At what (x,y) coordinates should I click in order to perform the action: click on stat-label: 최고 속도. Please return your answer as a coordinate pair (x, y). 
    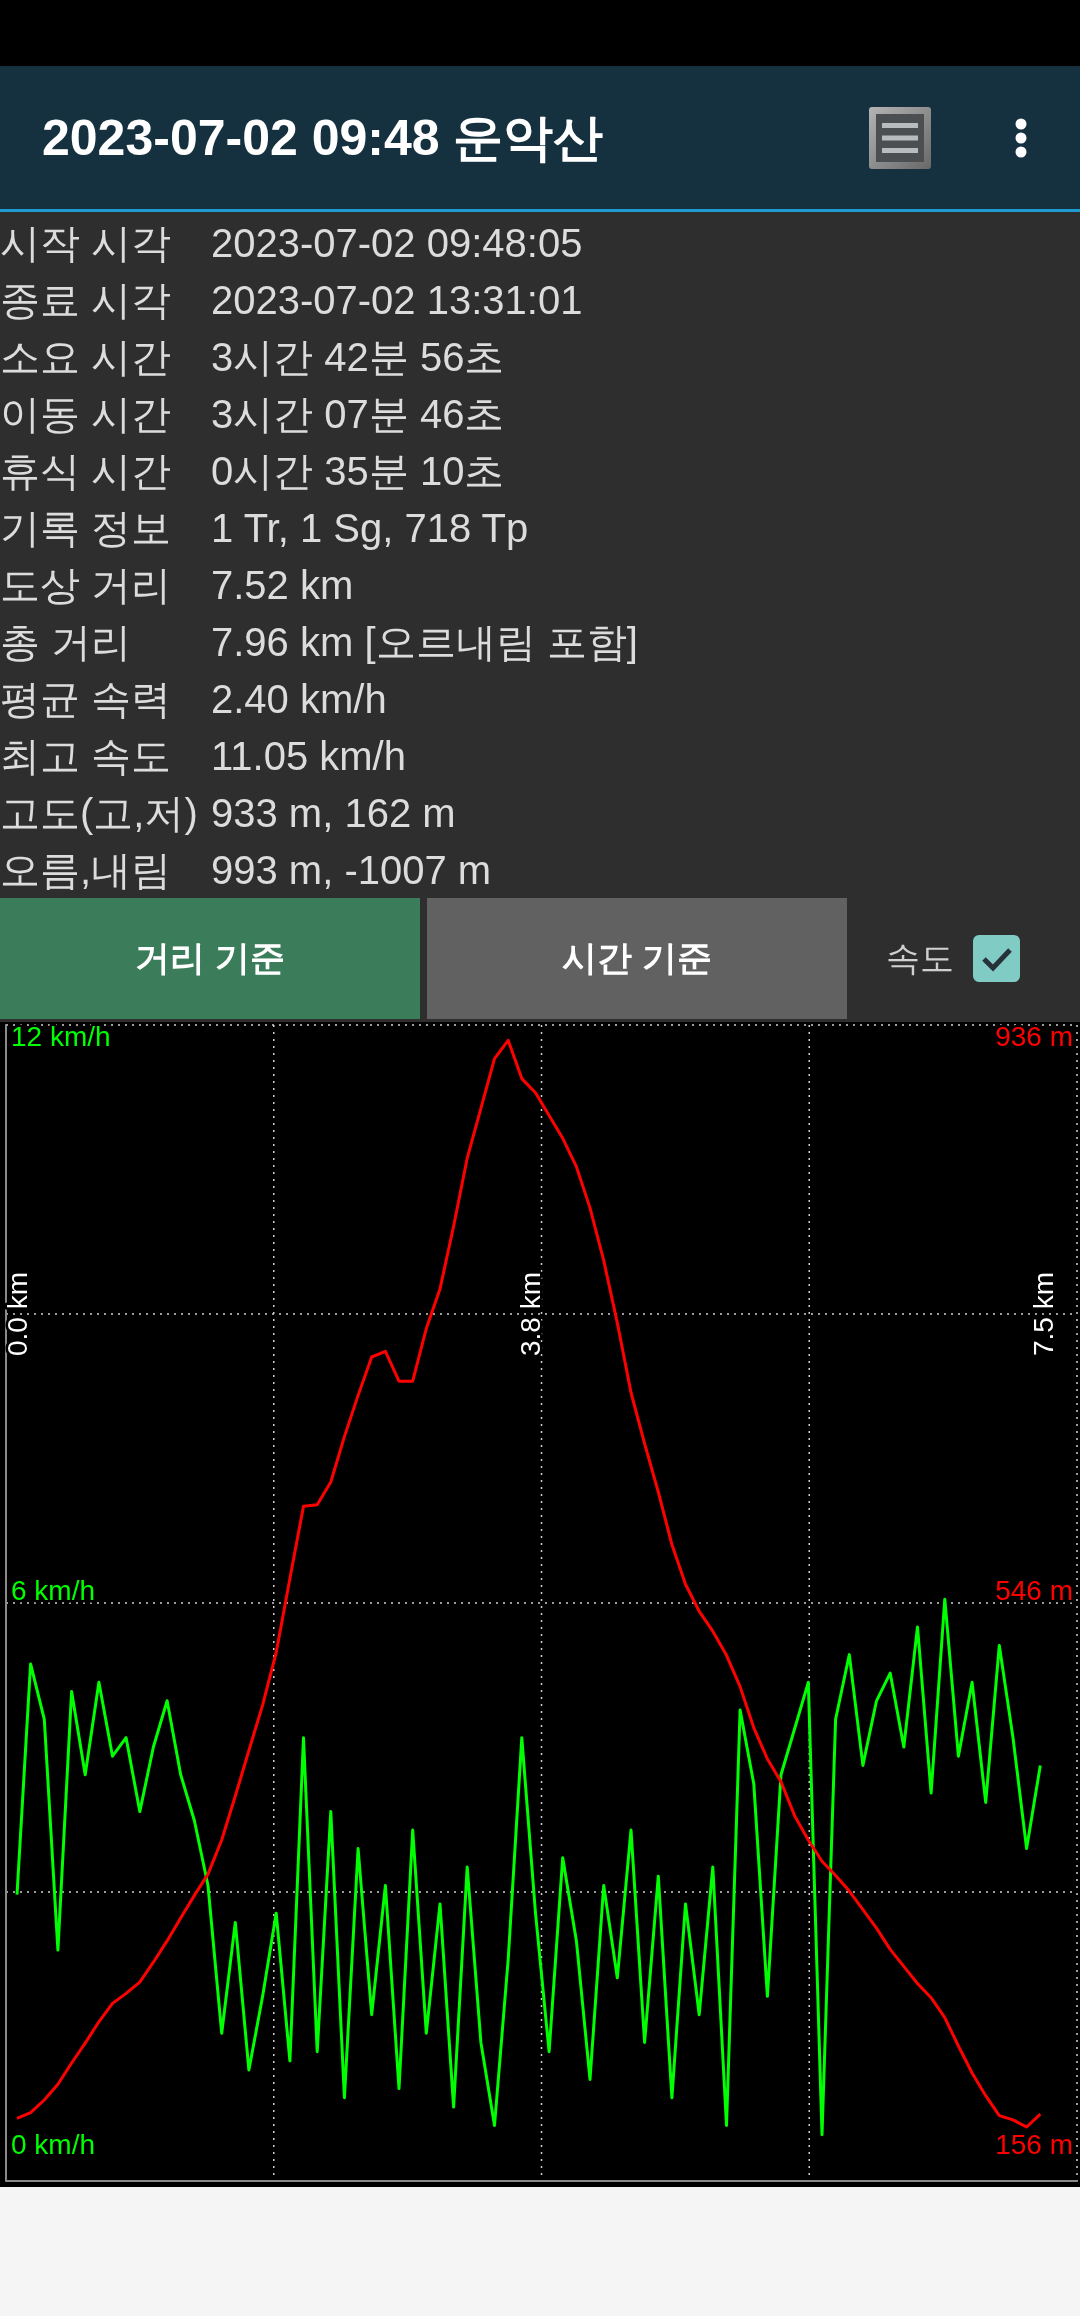
    Looking at the image, I should click on (86, 755).